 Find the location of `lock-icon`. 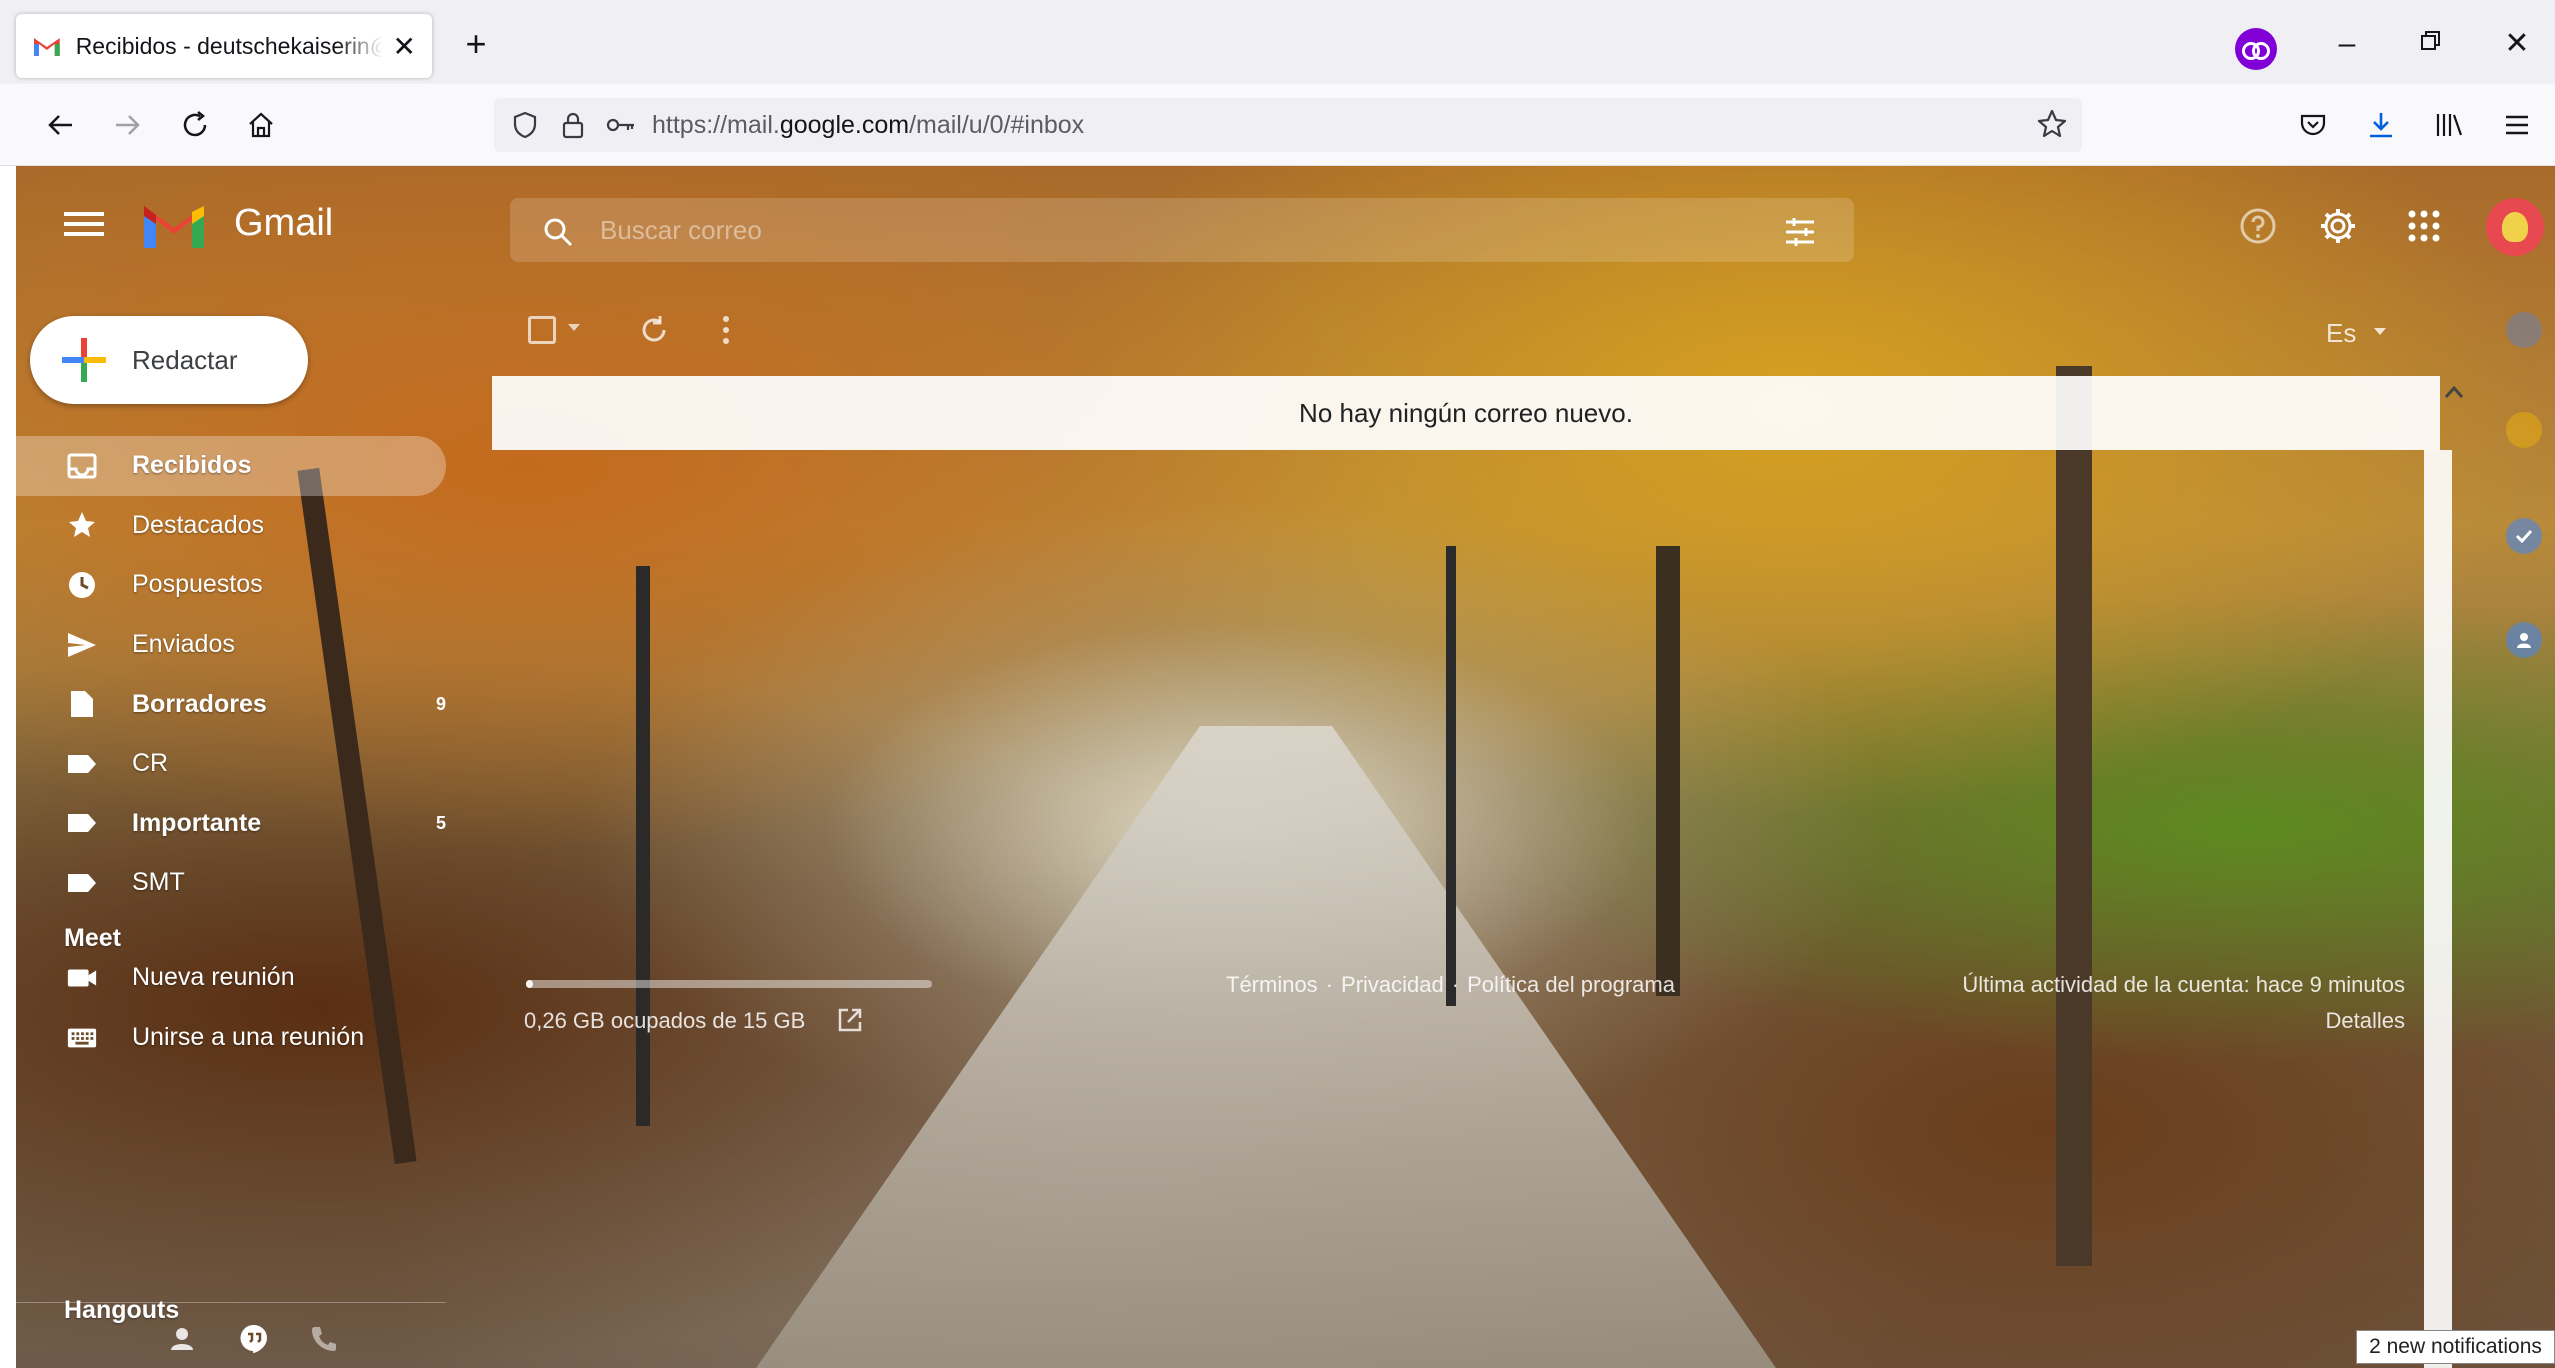

lock-icon is located at coordinates (573, 125).